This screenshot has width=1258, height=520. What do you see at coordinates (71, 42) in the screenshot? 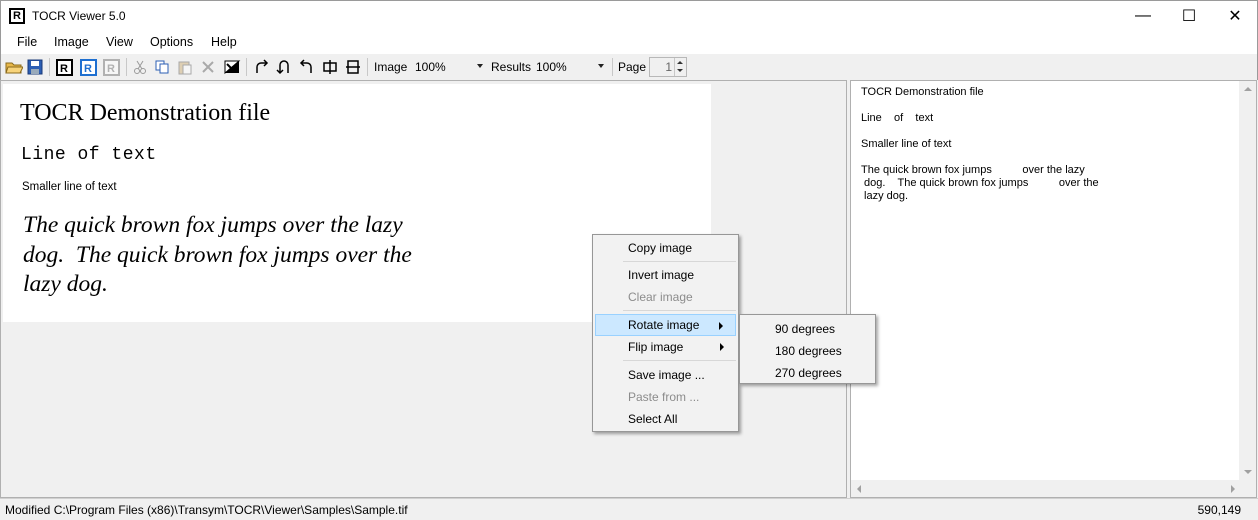
I see `menu-image: Image` at bounding box center [71, 42].